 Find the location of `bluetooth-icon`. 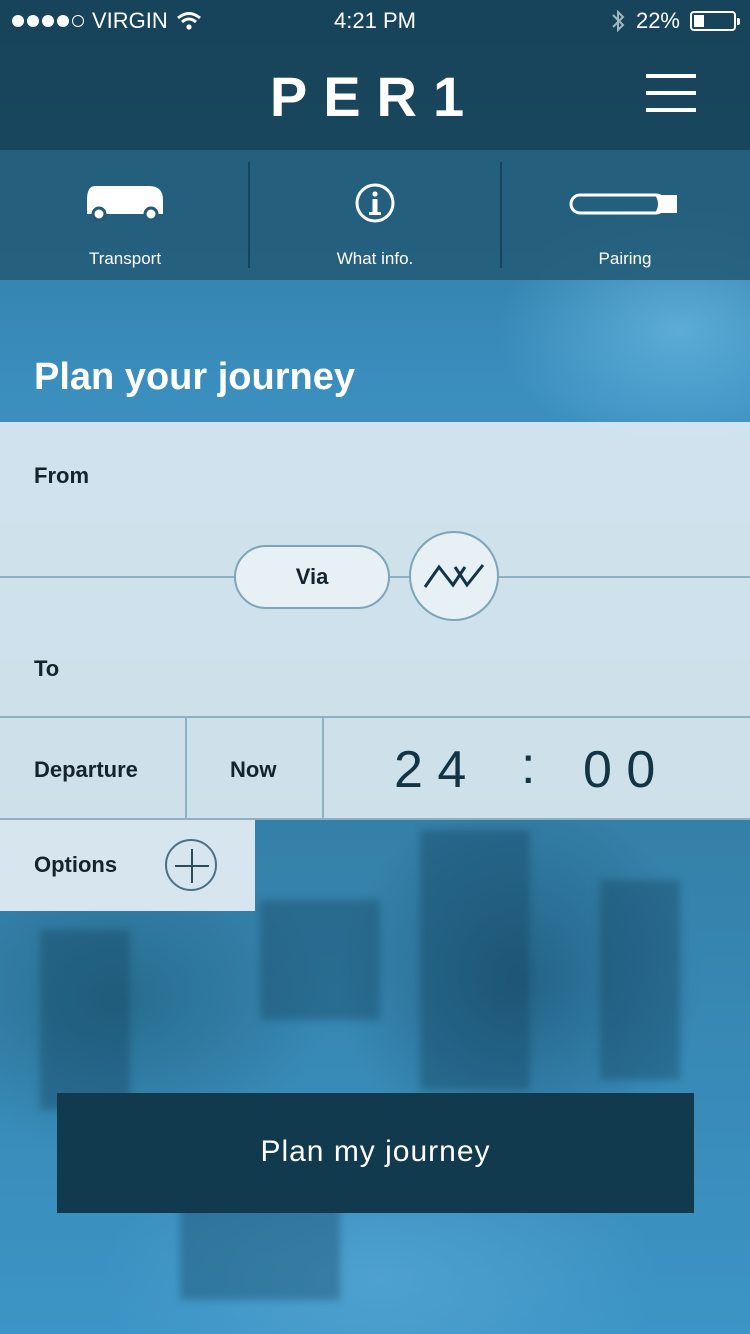

bluetooth-icon is located at coordinates (618, 21).